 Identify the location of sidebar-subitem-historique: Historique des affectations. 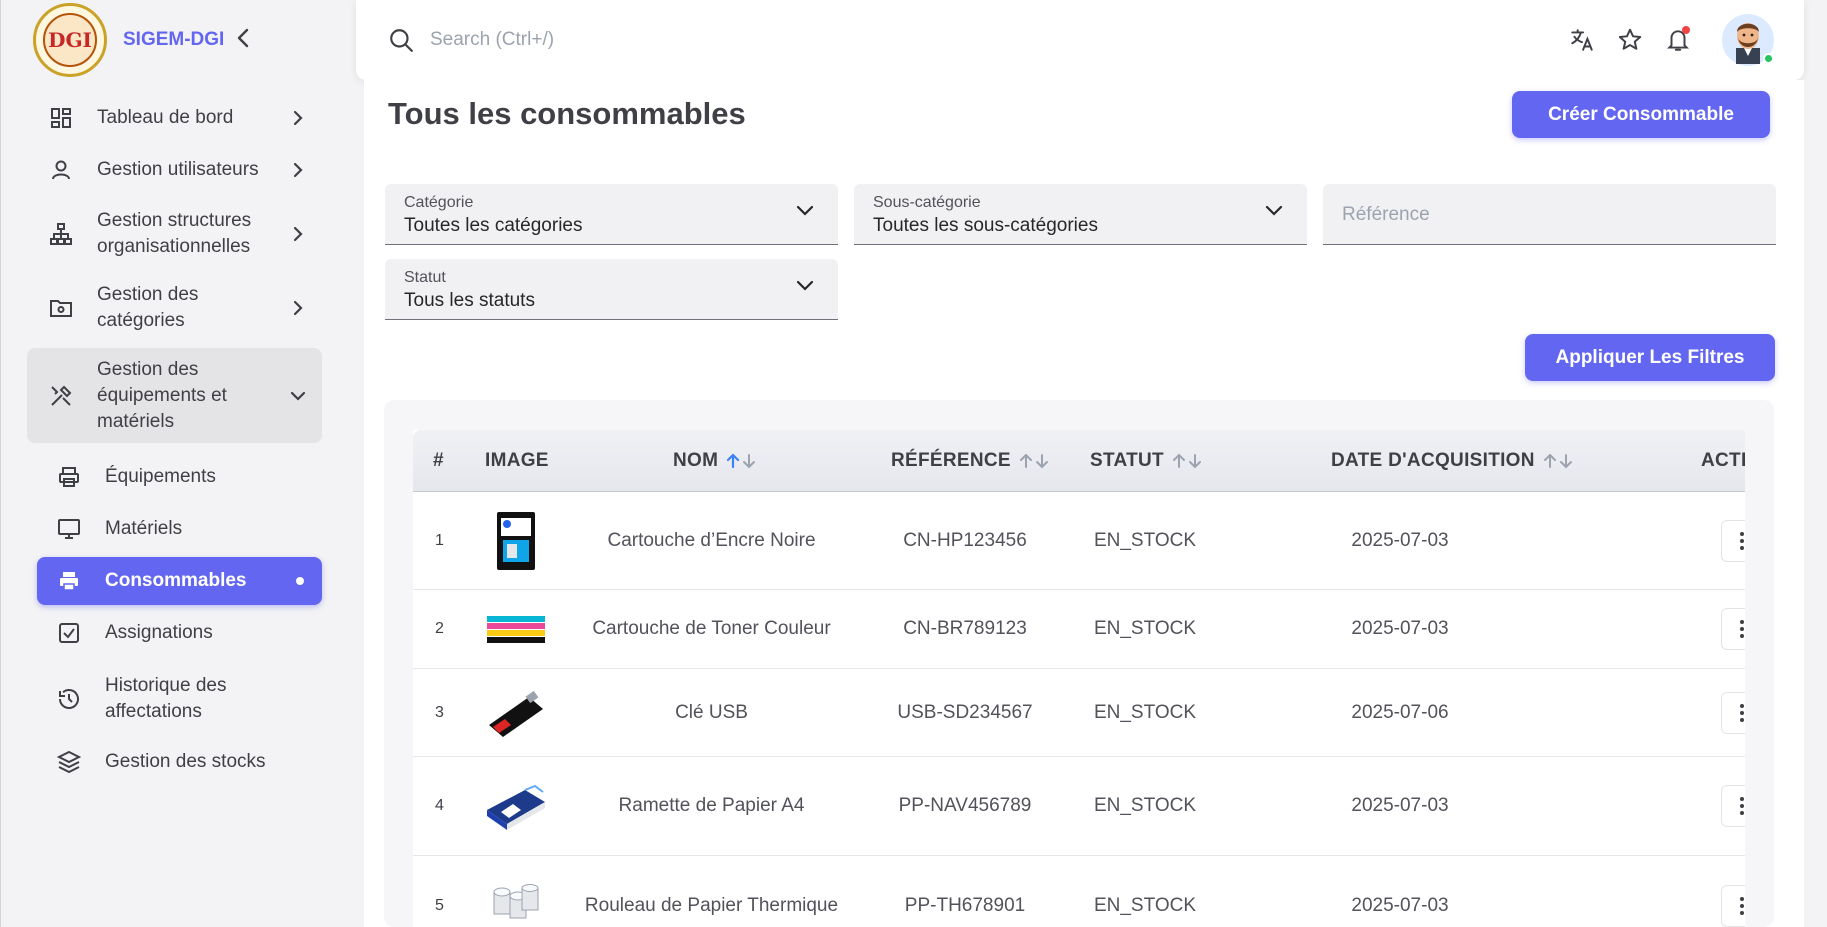
(179, 699).